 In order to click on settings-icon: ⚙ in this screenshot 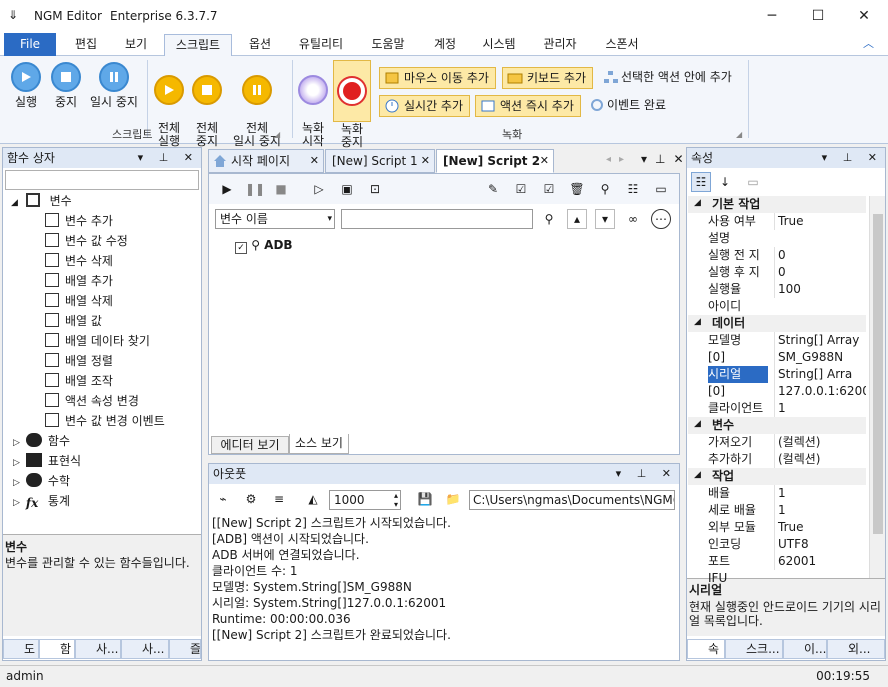, I will do `click(251, 499)`.